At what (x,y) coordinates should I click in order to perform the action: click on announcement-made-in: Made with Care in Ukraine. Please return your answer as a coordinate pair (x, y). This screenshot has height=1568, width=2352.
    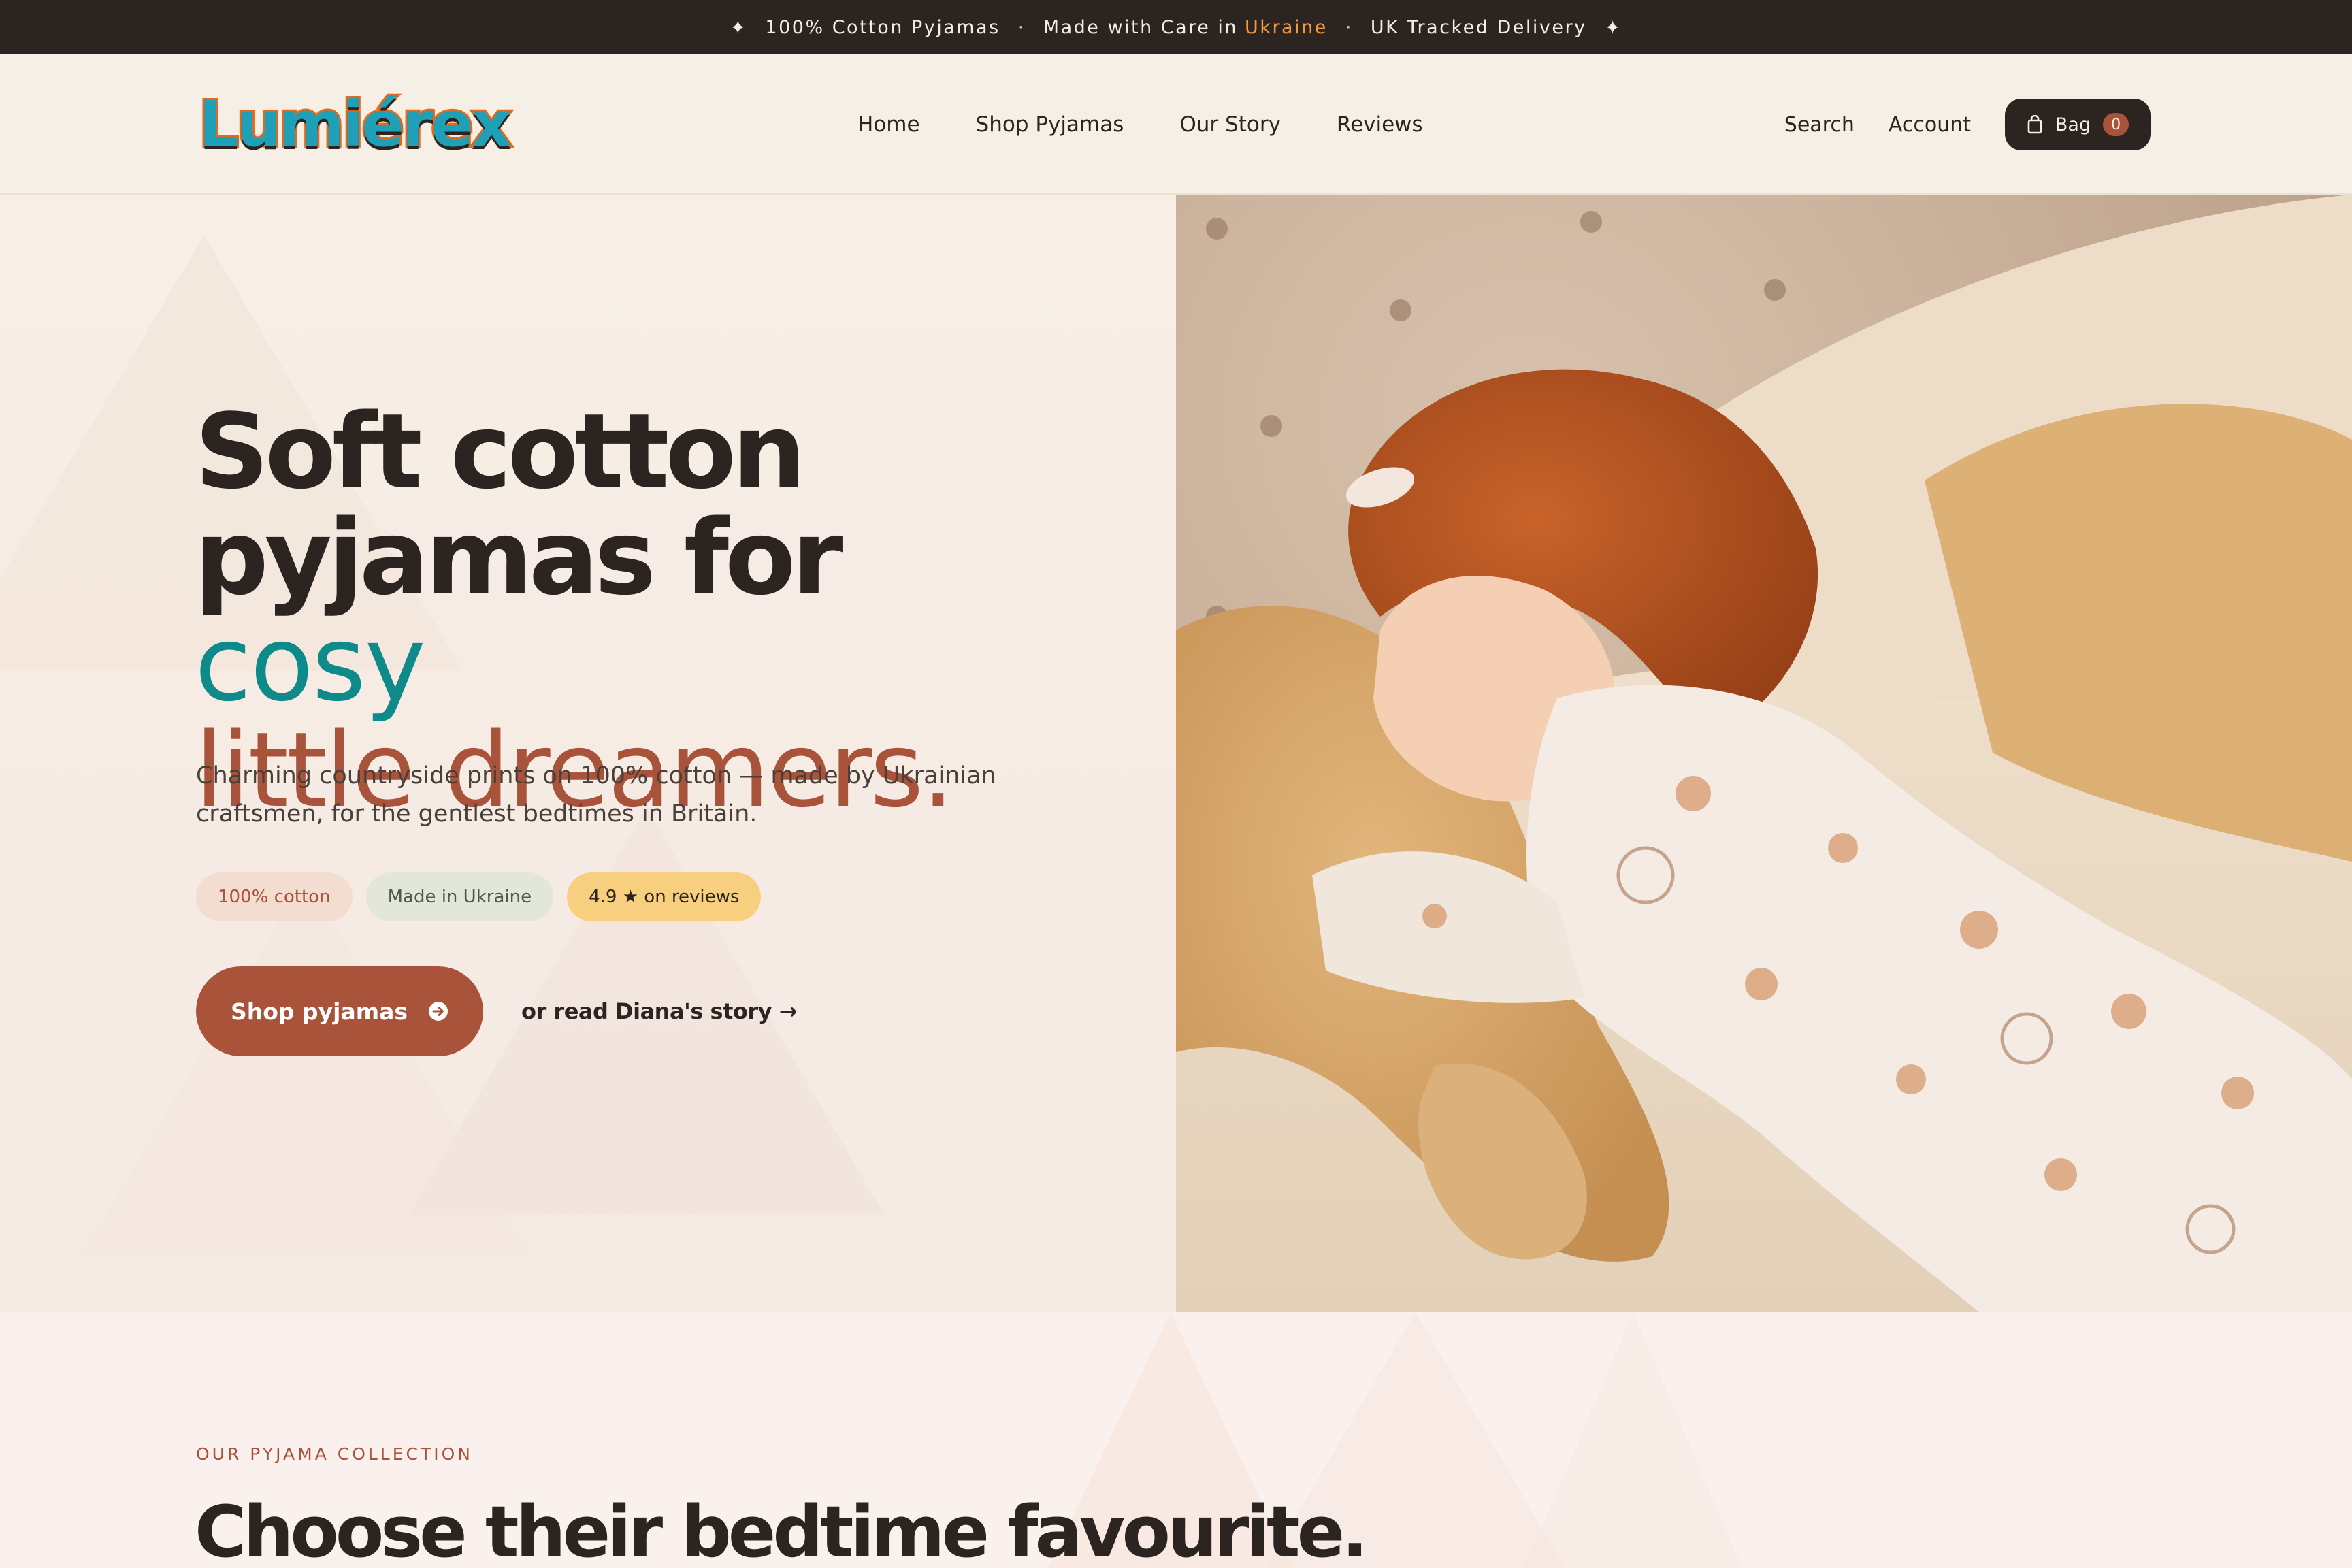
    Looking at the image, I should click on (1185, 27).